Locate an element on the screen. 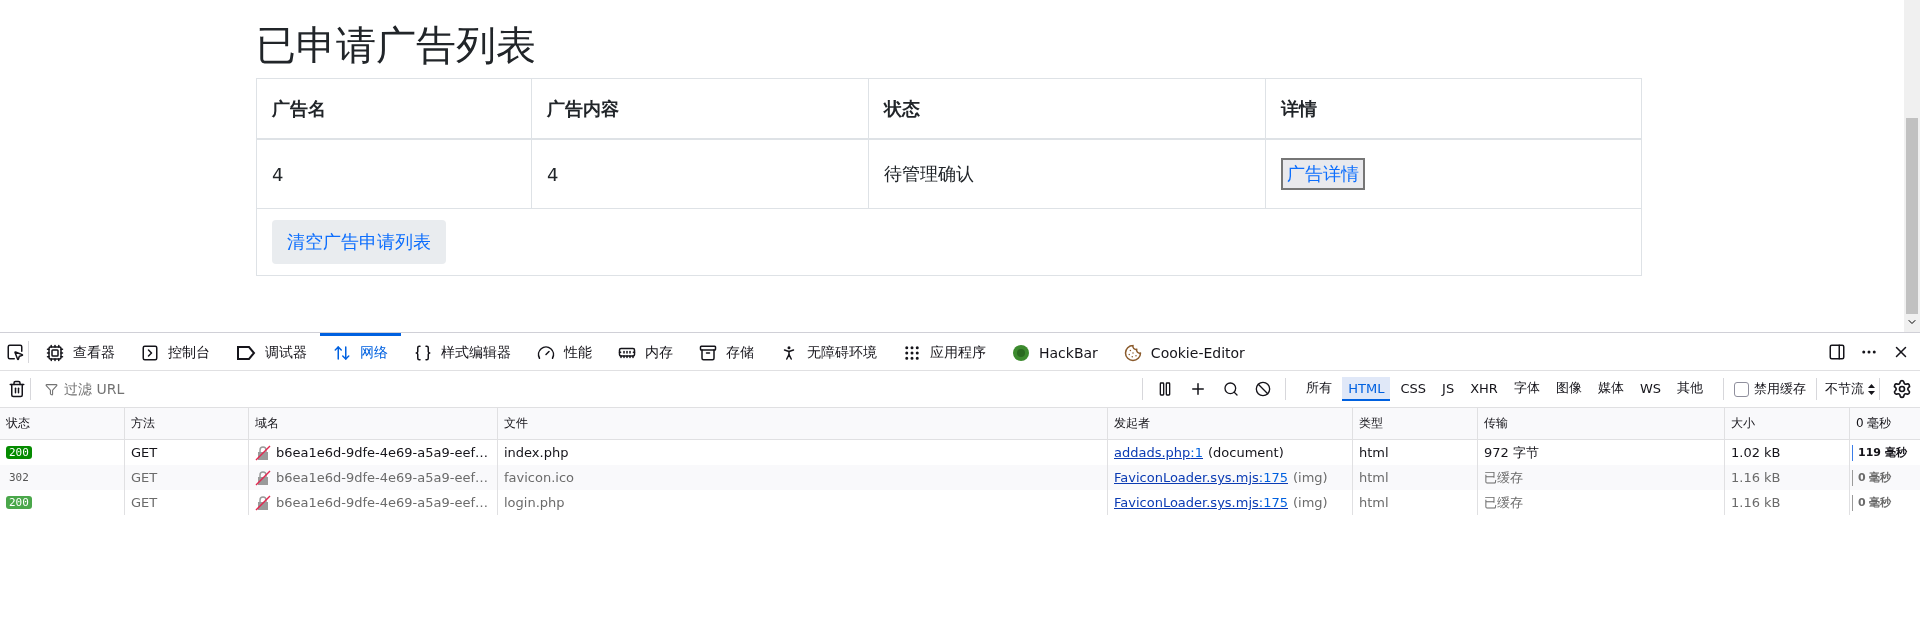 Image resolution: width=1920 pixels, height=642 pixels. throttle-select: 不节流 is located at coordinates (1844, 389).